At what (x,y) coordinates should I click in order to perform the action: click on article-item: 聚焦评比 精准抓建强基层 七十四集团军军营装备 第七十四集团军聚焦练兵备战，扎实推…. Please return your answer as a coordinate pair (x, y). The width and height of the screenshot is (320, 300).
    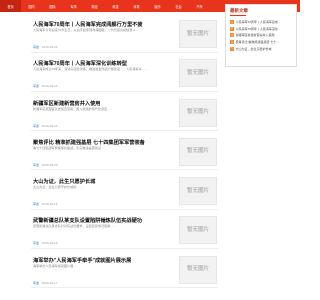
    Looking at the image, I should click on (124, 153).